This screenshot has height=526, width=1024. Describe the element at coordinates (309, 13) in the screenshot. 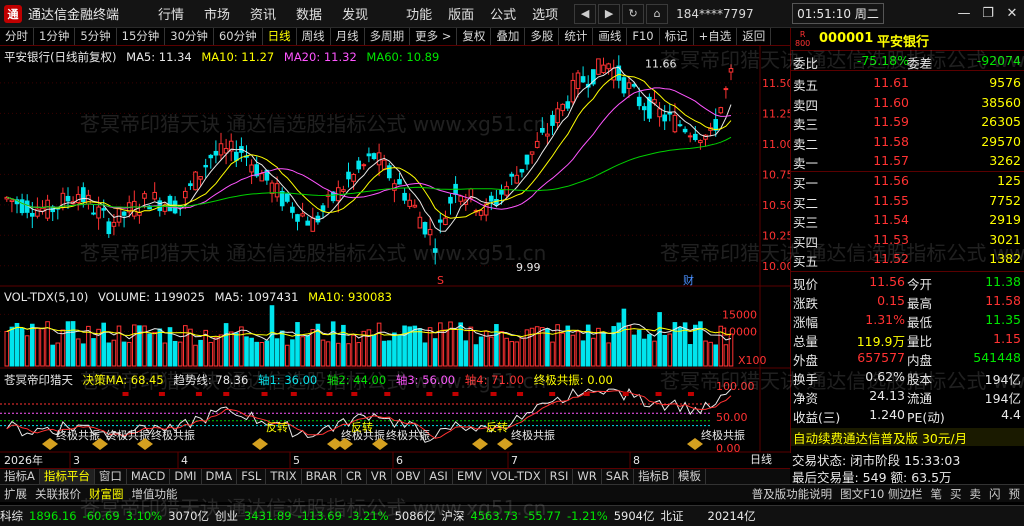

I see `menu-item: 数据` at that location.